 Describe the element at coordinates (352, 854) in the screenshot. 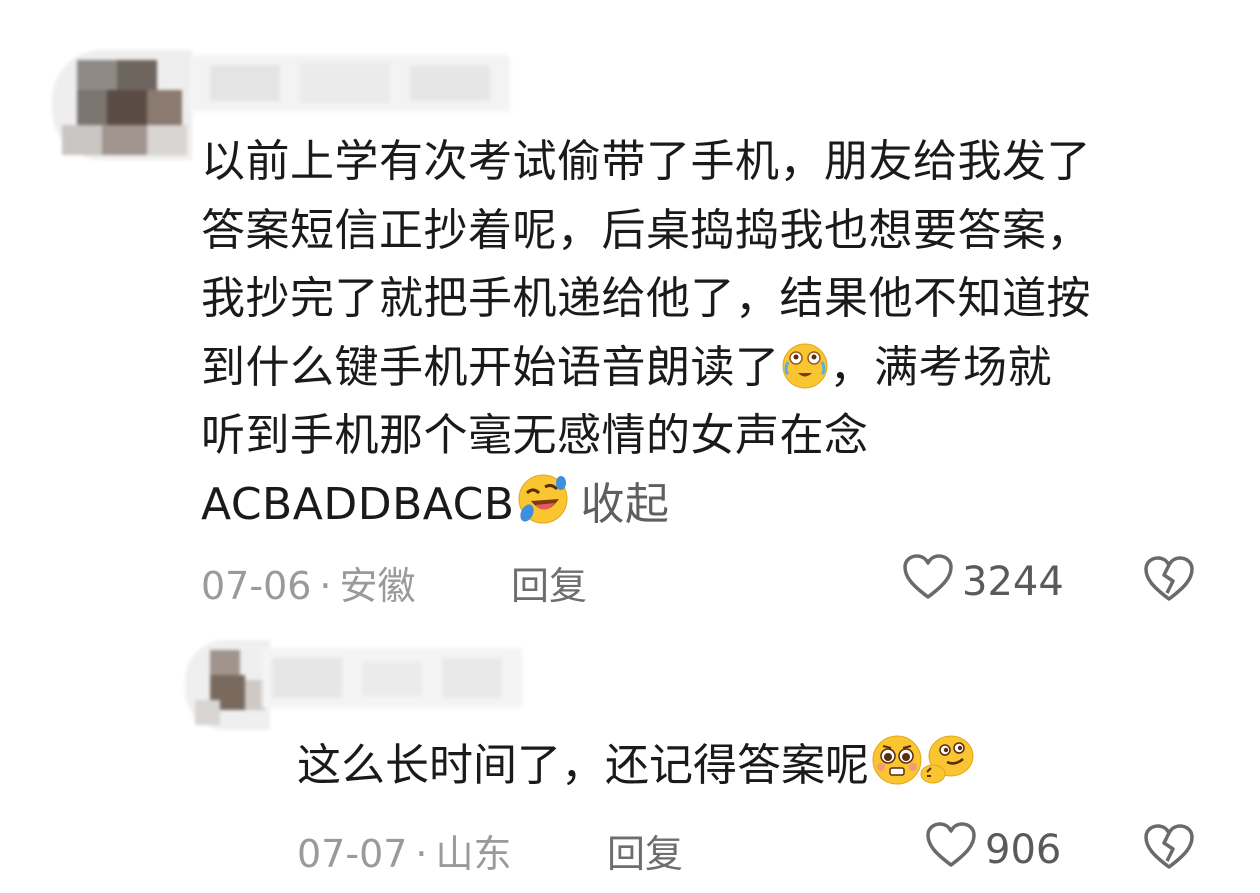

I see `reply-date: 07-07` at that location.